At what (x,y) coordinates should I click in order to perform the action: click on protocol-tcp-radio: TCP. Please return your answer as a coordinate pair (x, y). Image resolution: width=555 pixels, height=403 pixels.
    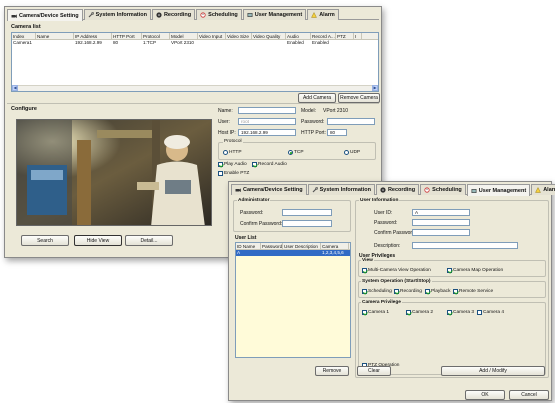
    Looking at the image, I should click on (296, 152).